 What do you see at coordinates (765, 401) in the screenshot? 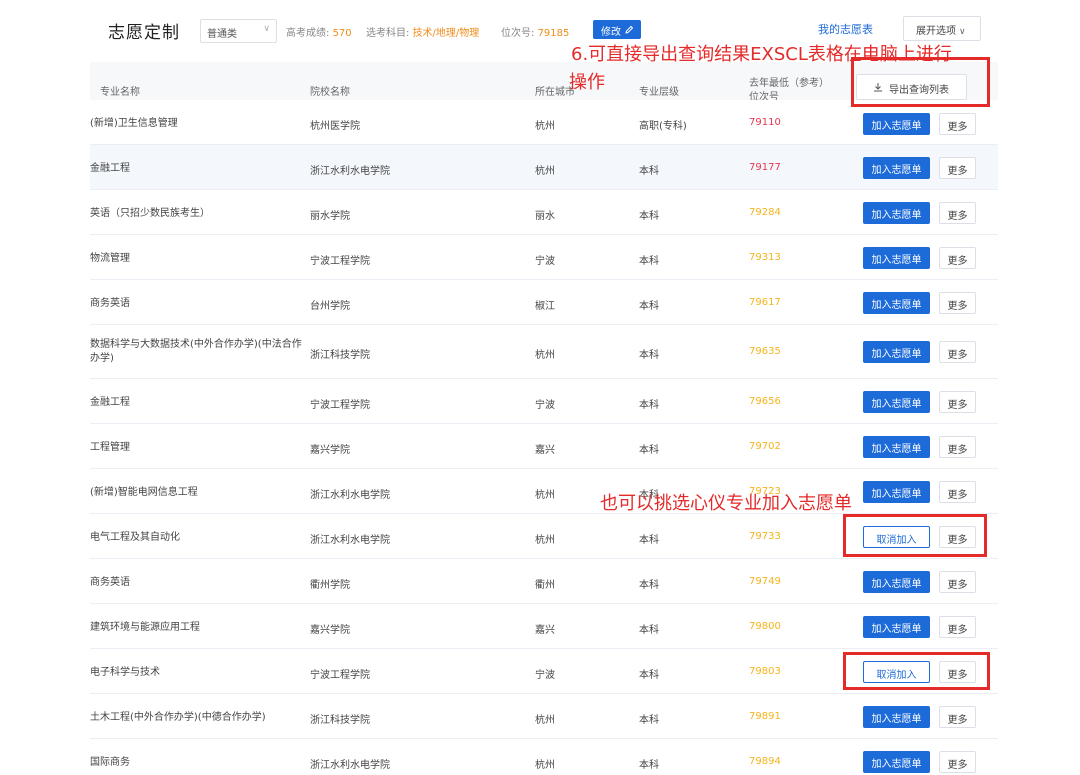
I see `last-year-rank: 79656` at bounding box center [765, 401].